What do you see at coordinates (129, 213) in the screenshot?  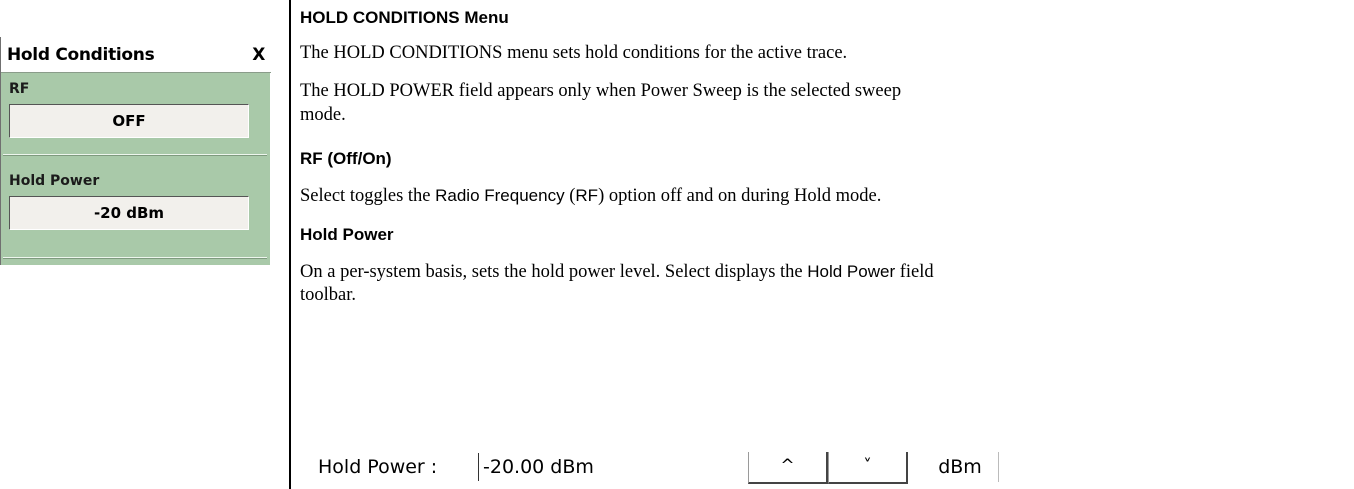 I see `hold-power-button: -20 dBm` at bounding box center [129, 213].